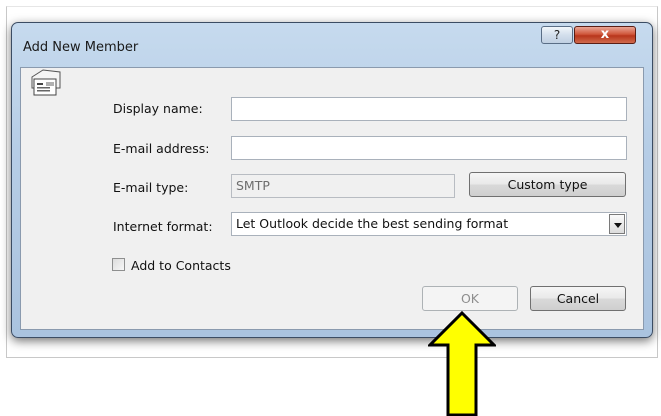 The height and width of the screenshot is (416, 661). Describe the element at coordinates (429, 148) in the screenshot. I see `email-address-input` at that location.